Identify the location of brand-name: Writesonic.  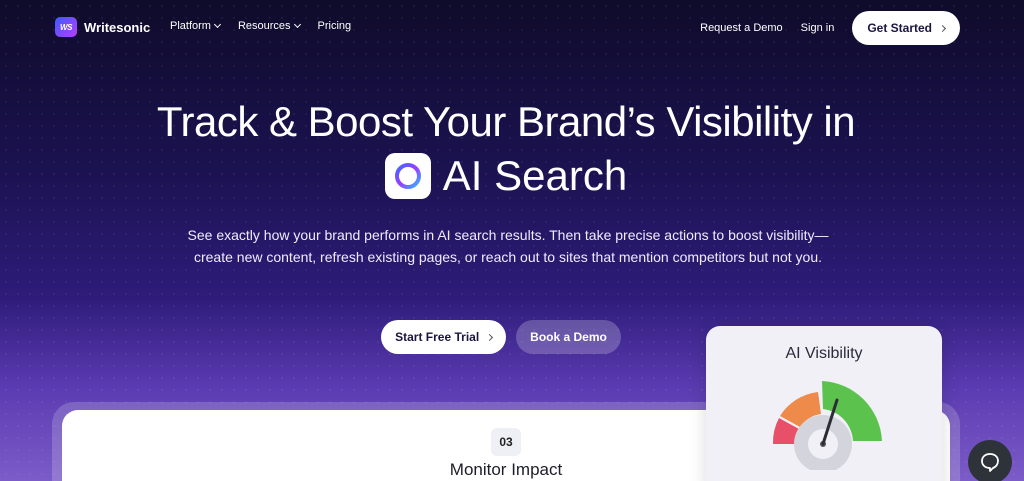
(117, 27).